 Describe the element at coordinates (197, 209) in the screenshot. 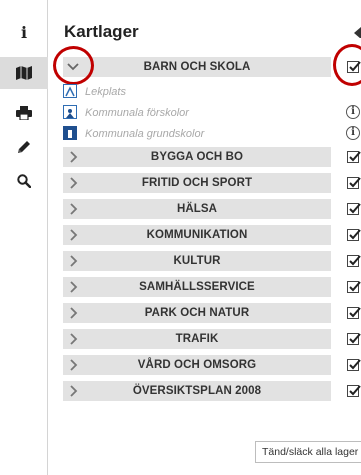

I see `group-label: HÄLSA` at that location.